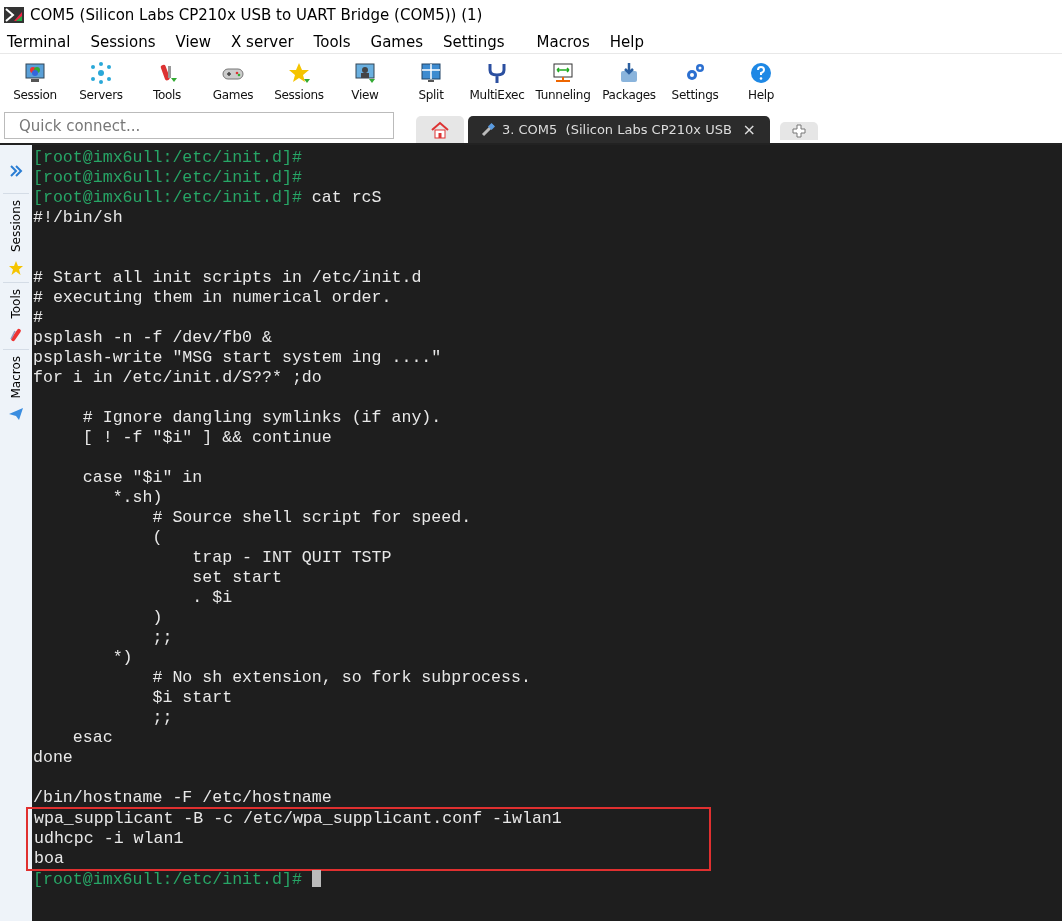 This screenshot has height=921, width=1062. I want to click on home-tab, so click(440, 129).